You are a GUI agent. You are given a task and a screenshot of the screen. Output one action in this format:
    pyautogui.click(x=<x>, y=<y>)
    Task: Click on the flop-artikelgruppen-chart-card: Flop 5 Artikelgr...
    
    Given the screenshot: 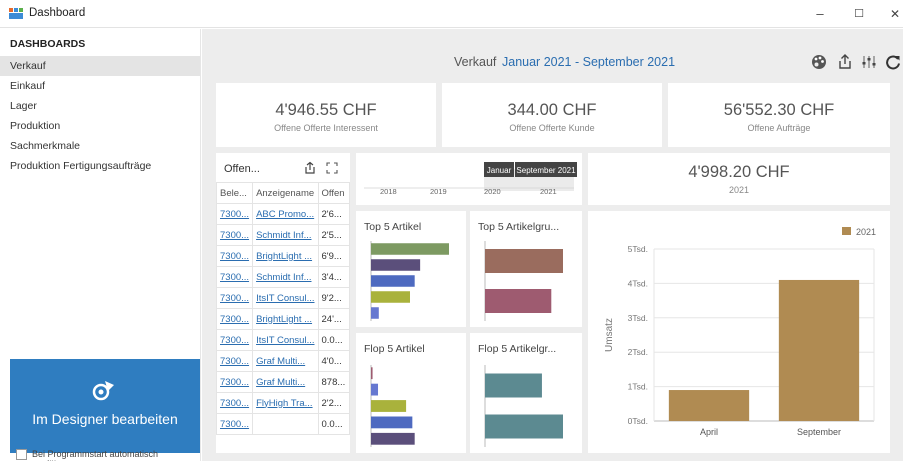 What is the action you would take?
    pyautogui.click(x=526, y=393)
    